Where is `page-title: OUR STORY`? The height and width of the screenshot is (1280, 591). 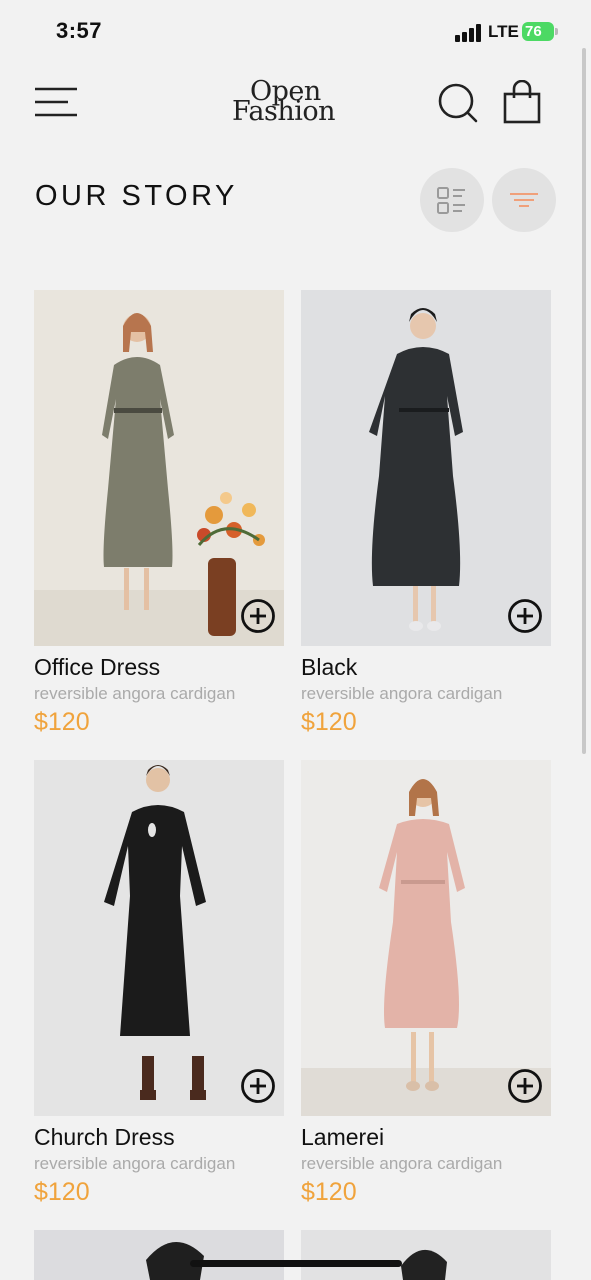 page-title: OUR STORY is located at coordinates (136, 196).